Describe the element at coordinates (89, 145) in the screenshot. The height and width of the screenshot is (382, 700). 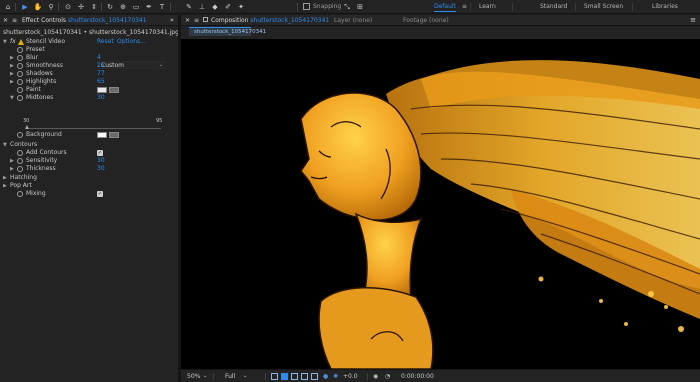
I see `contours-group-row: ▼ Contours` at that location.